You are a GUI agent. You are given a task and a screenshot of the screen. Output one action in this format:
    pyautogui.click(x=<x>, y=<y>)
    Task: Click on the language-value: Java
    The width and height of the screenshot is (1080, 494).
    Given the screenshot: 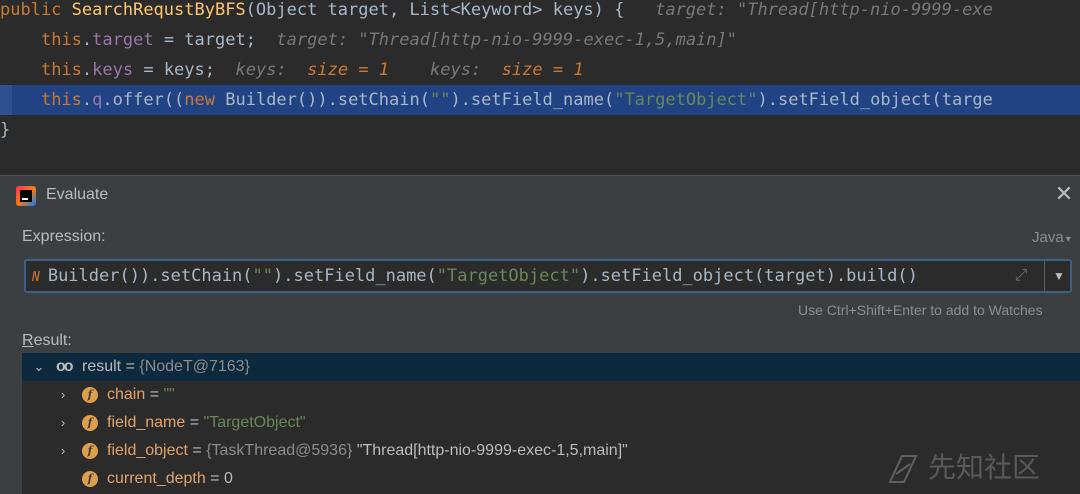 What is the action you would take?
    pyautogui.click(x=1048, y=237)
    